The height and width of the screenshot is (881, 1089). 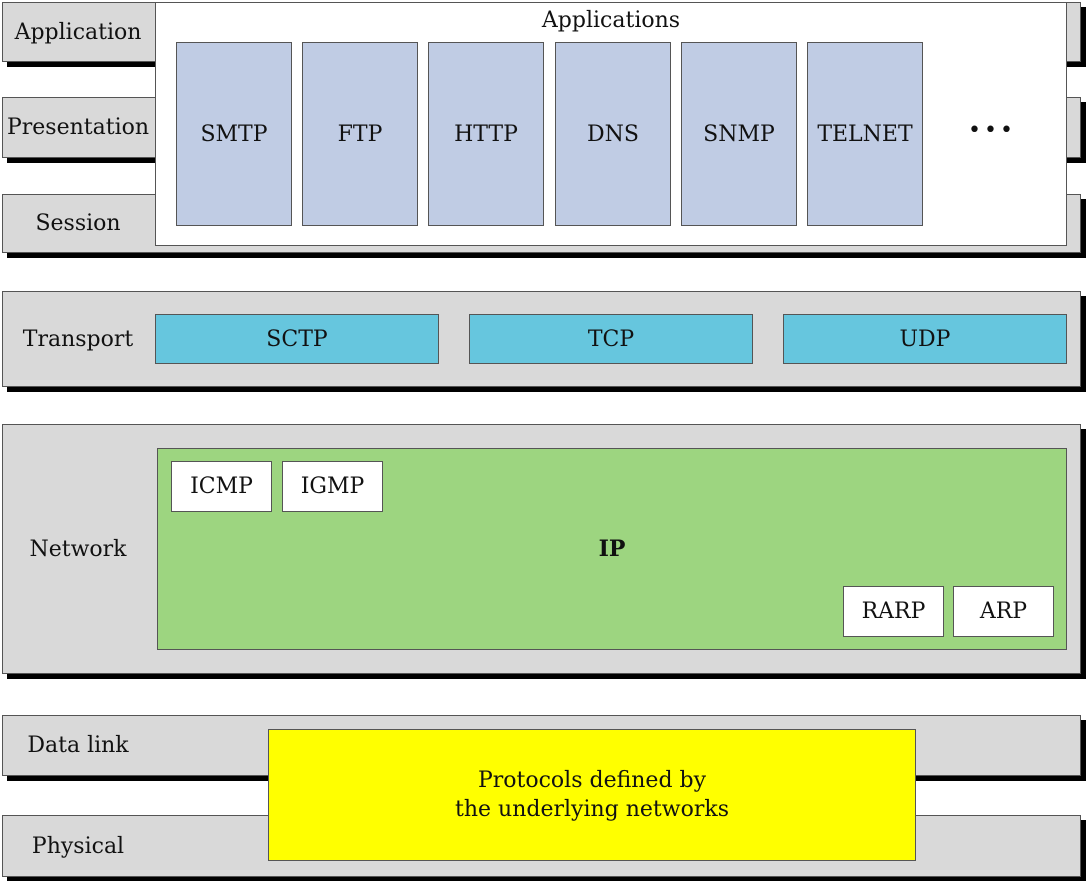 What do you see at coordinates (611, 339) in the screenshot?
I see `transport-protocol-tcp: TCP` at bounding box center [611, 339].